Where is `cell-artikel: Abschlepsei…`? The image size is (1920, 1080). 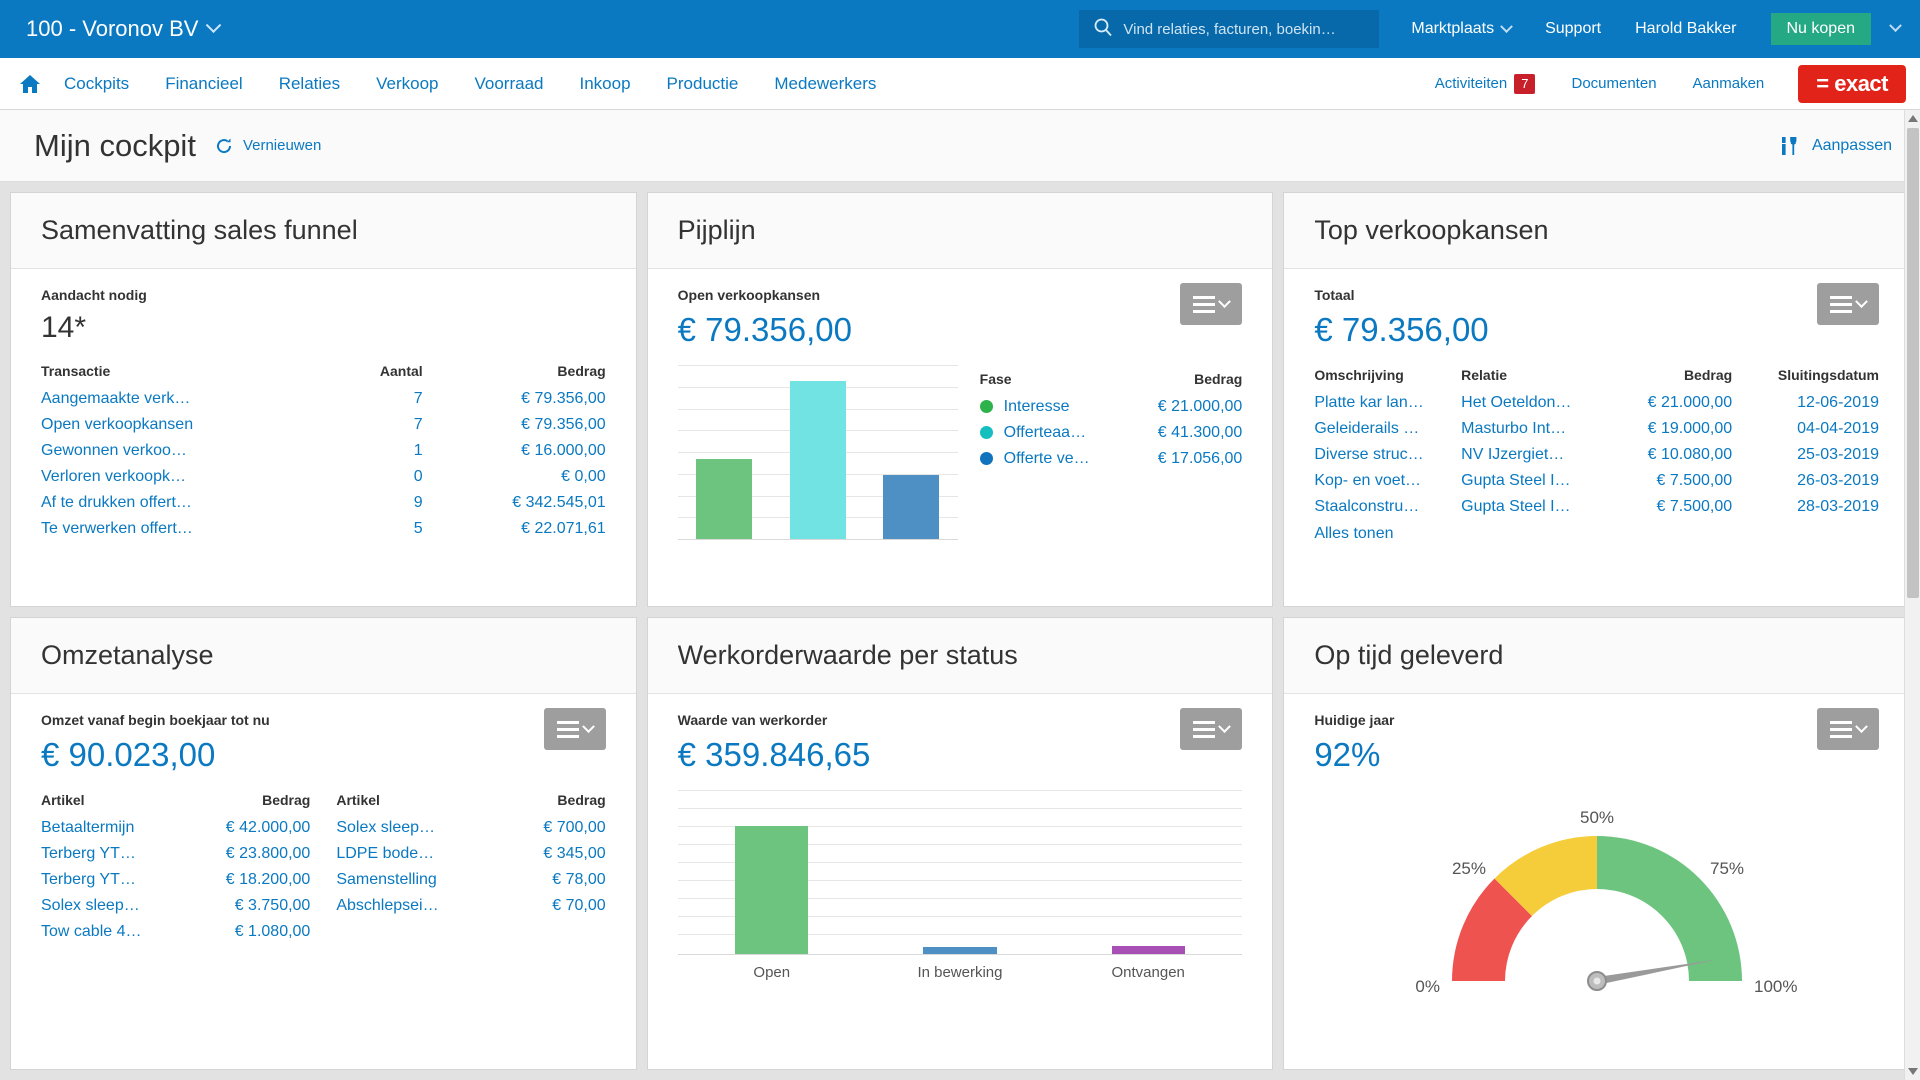 cell-artikel: Abschlepsei… is located at coordinates (419, 906).